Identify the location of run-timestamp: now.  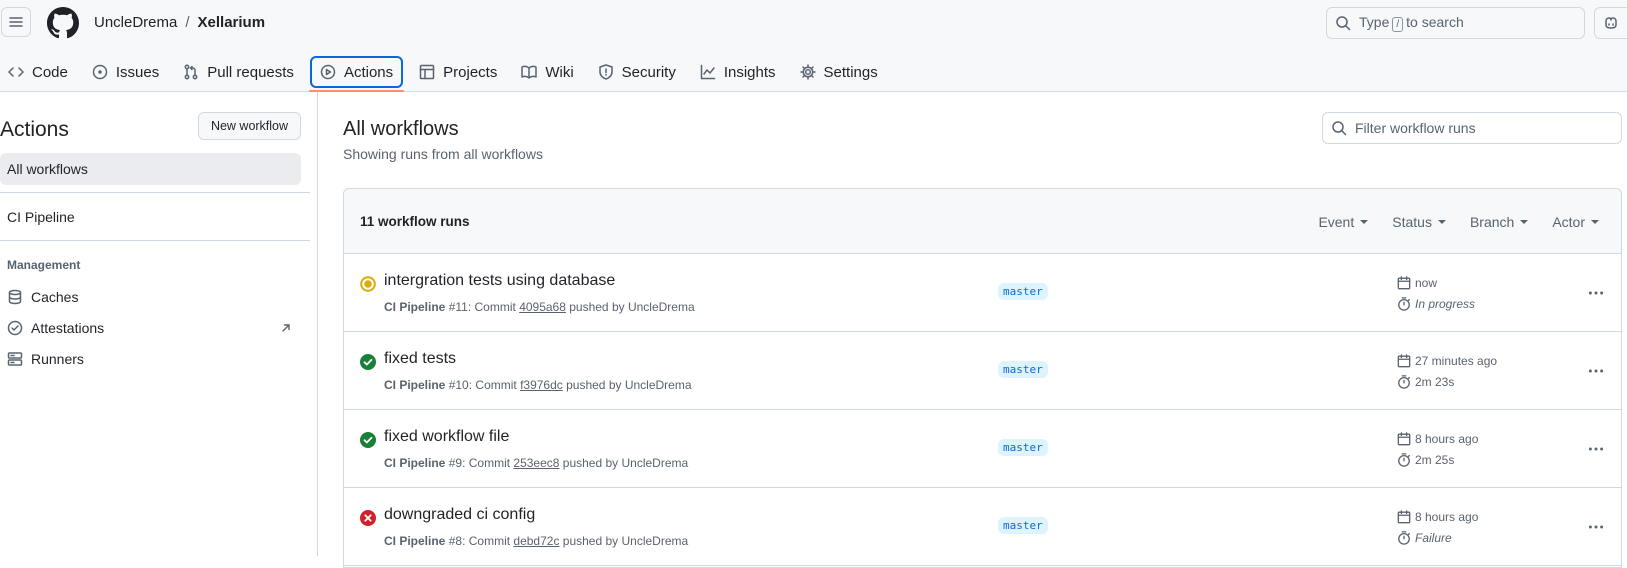
(1417, 283).